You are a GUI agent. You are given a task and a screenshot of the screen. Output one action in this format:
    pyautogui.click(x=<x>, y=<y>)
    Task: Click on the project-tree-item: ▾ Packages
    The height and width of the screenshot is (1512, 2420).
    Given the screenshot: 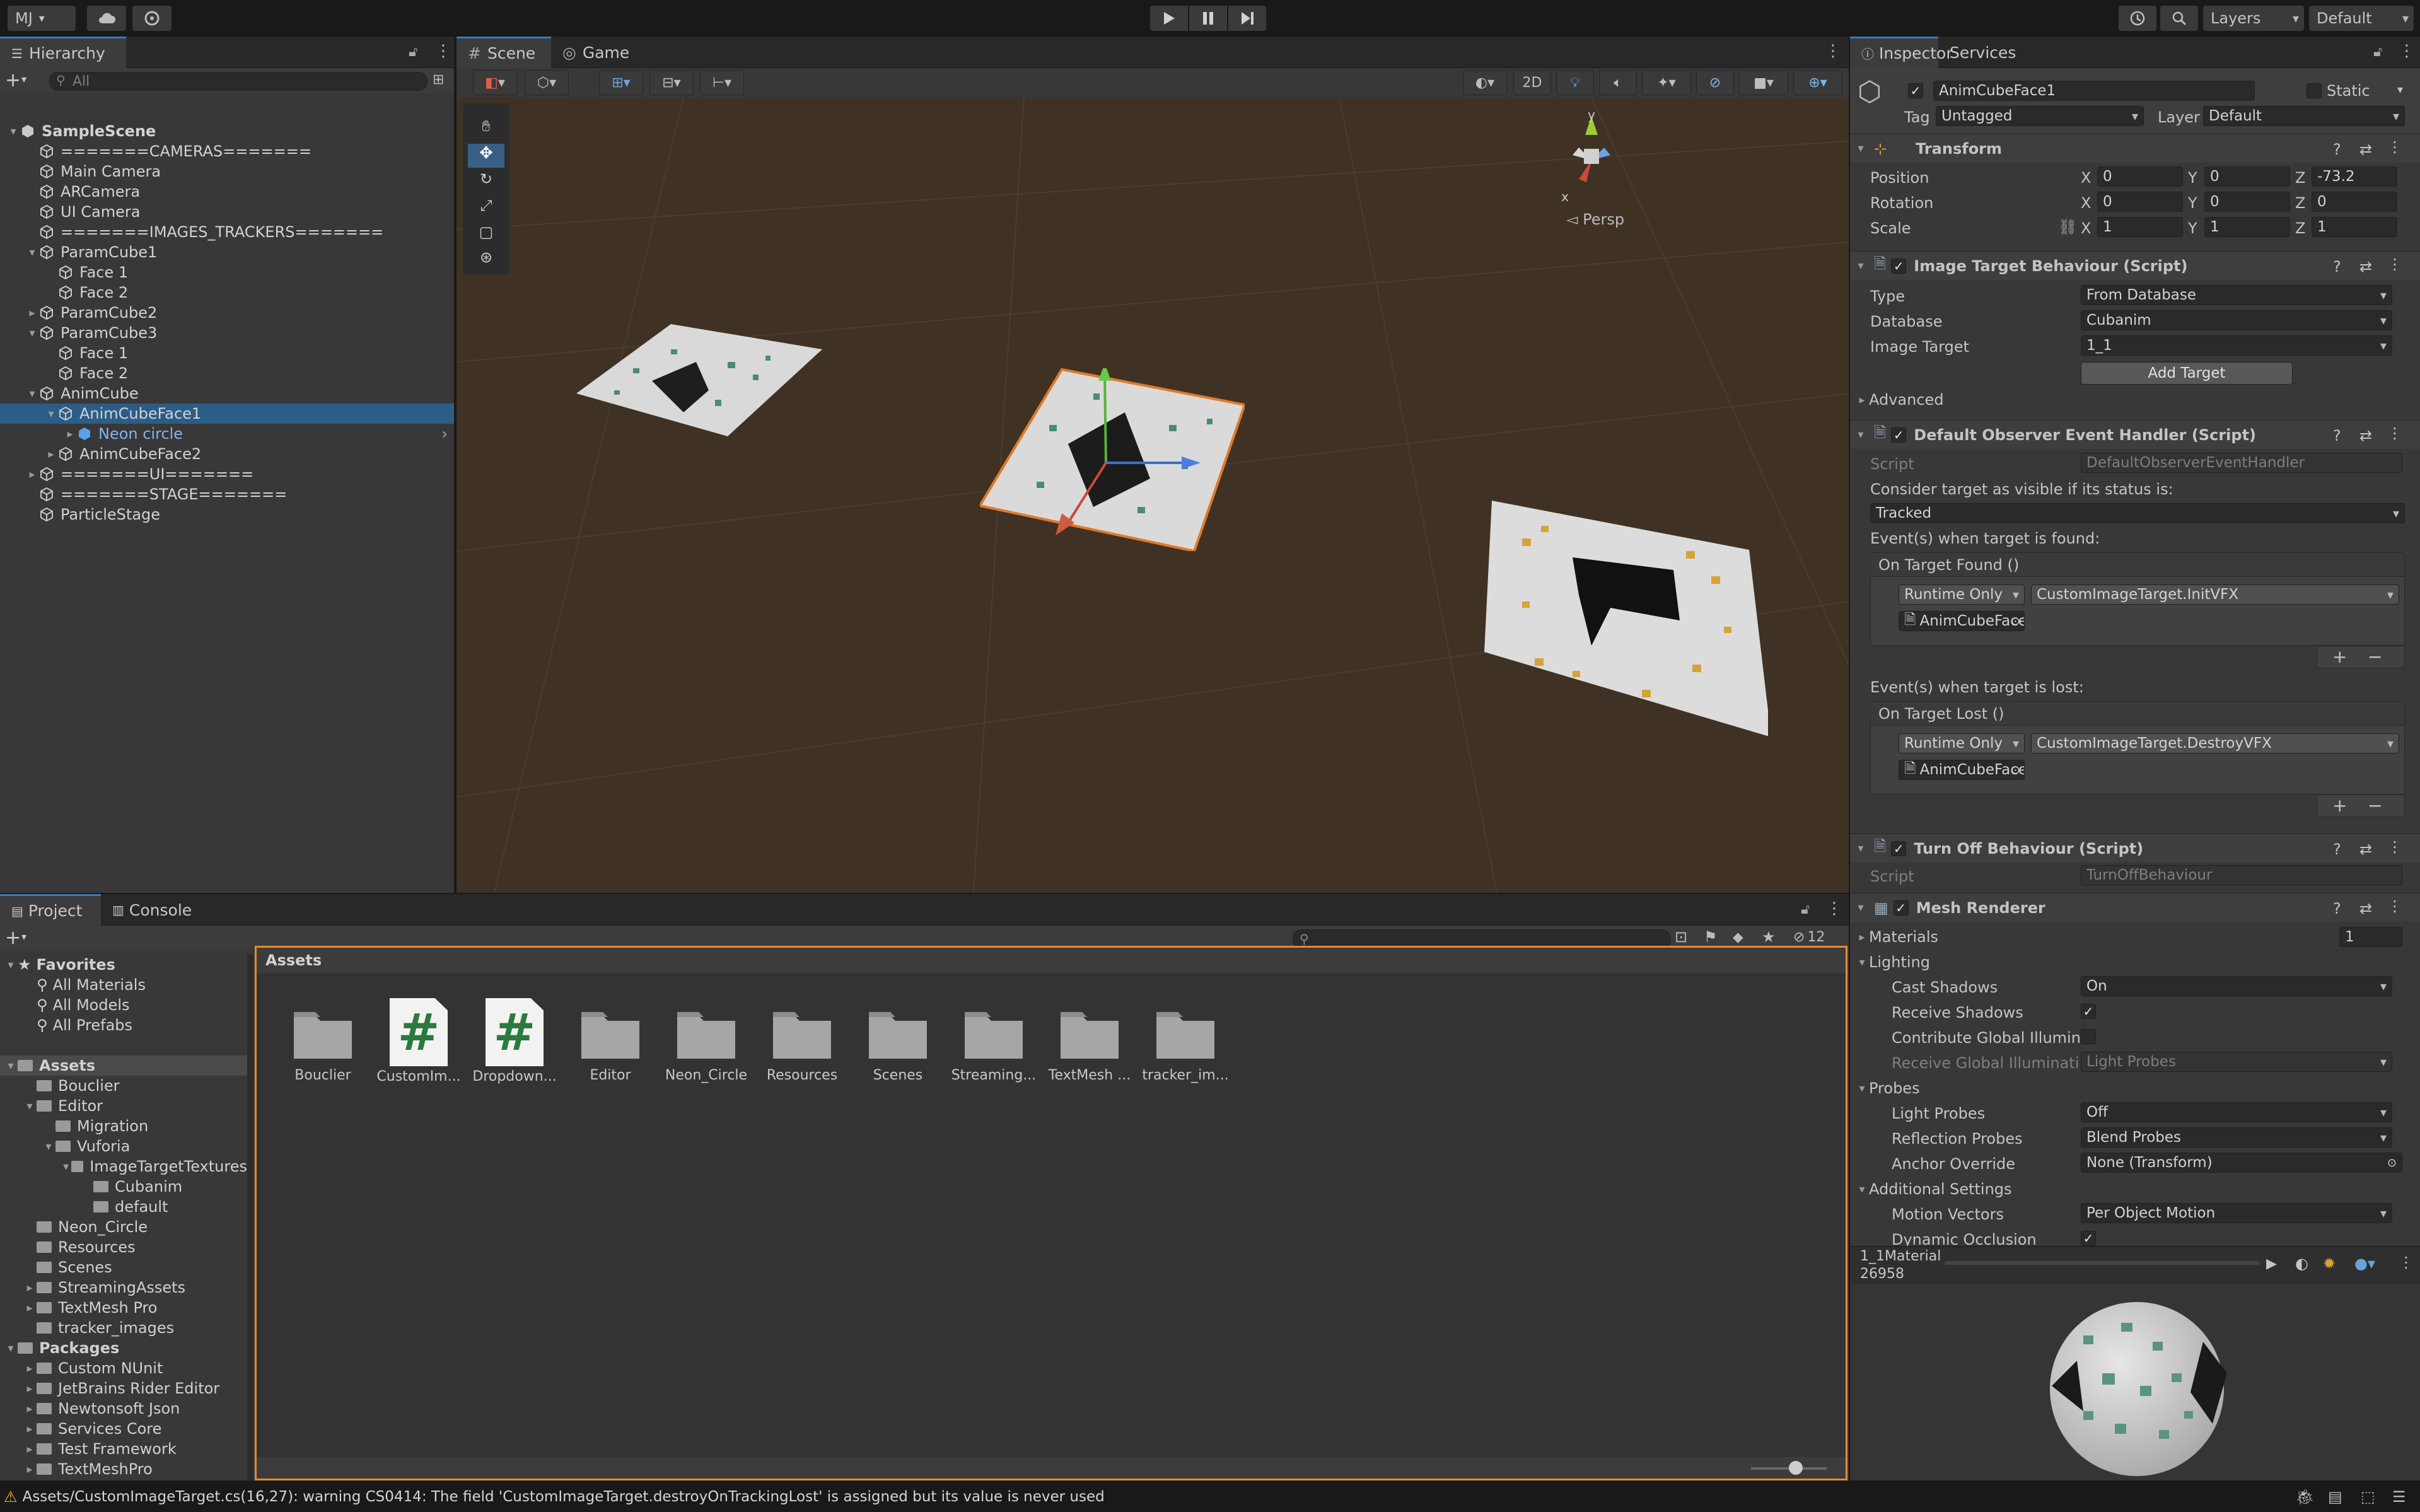 What is the action you would take?
    pyautogui.click(x=124, y=1348)
    